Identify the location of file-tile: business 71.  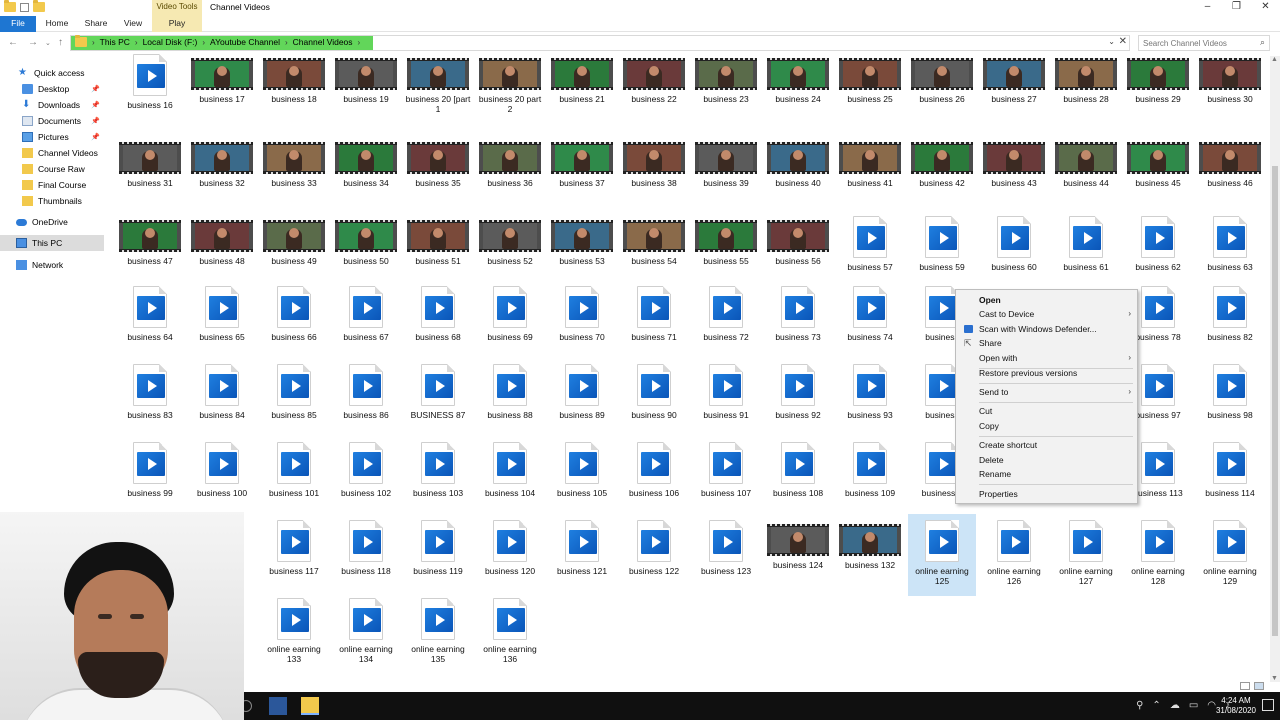
(654, 314).